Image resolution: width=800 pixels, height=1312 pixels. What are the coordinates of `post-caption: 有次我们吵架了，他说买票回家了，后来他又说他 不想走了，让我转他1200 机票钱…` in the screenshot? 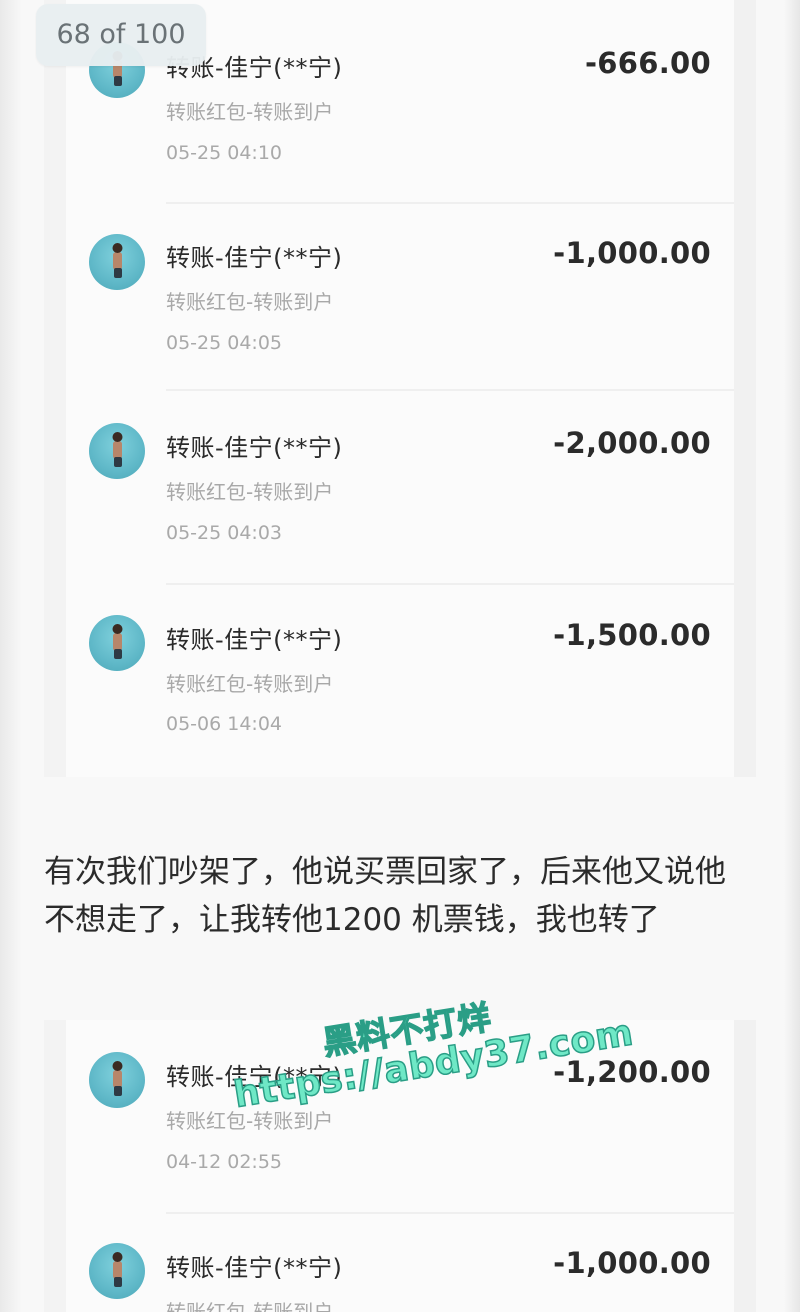 It's located at (404, 896).